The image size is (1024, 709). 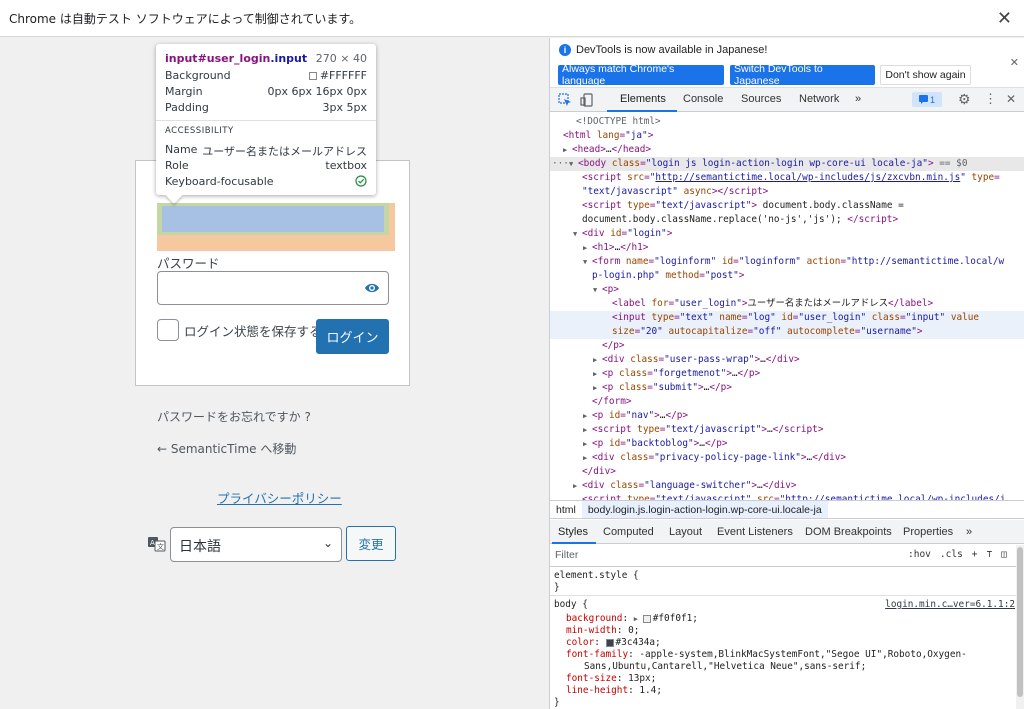 I want to click on tooltip-accessibility-title: ACCESSIBILITY, so click(x=199, y=131).